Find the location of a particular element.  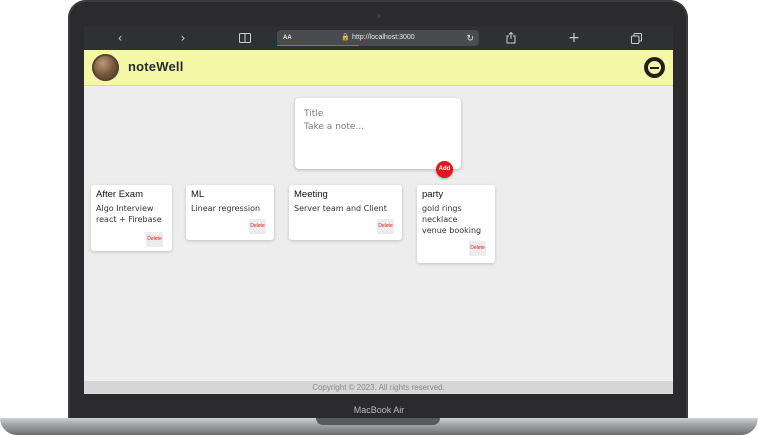

note-card: Meeting Server team and Client Delete is located at coordinates (345, 212).